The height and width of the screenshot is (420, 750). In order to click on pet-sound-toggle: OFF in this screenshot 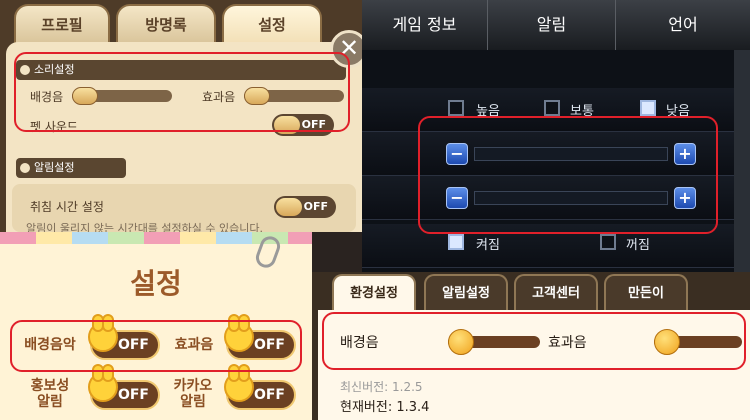, I will do `click(303, 125)`.